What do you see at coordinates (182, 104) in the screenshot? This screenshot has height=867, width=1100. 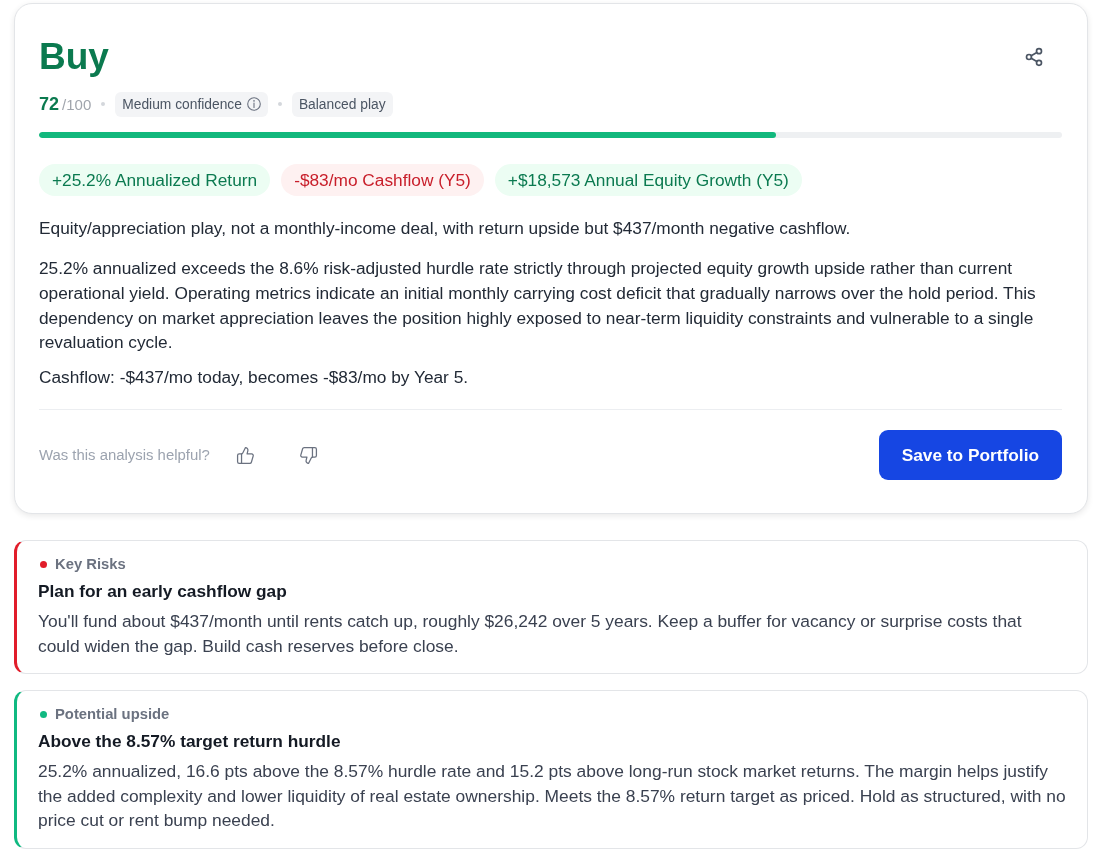 I see `tag-text: Medium confidence` at bounding box center [182, 104].